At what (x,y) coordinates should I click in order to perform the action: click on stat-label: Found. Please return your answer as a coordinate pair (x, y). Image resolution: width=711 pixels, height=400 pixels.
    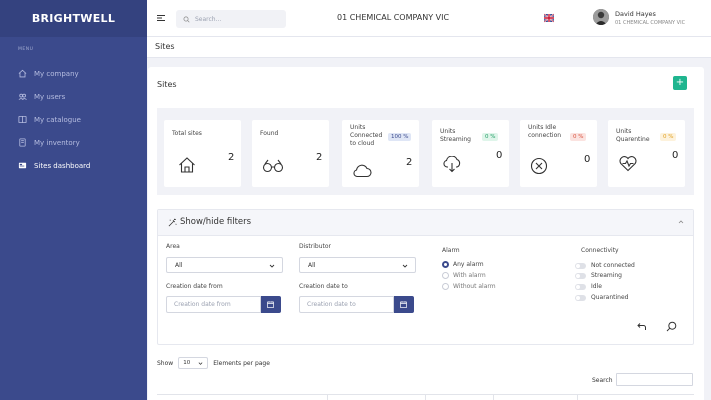
    Looking at the image, I should click on (269, 133).